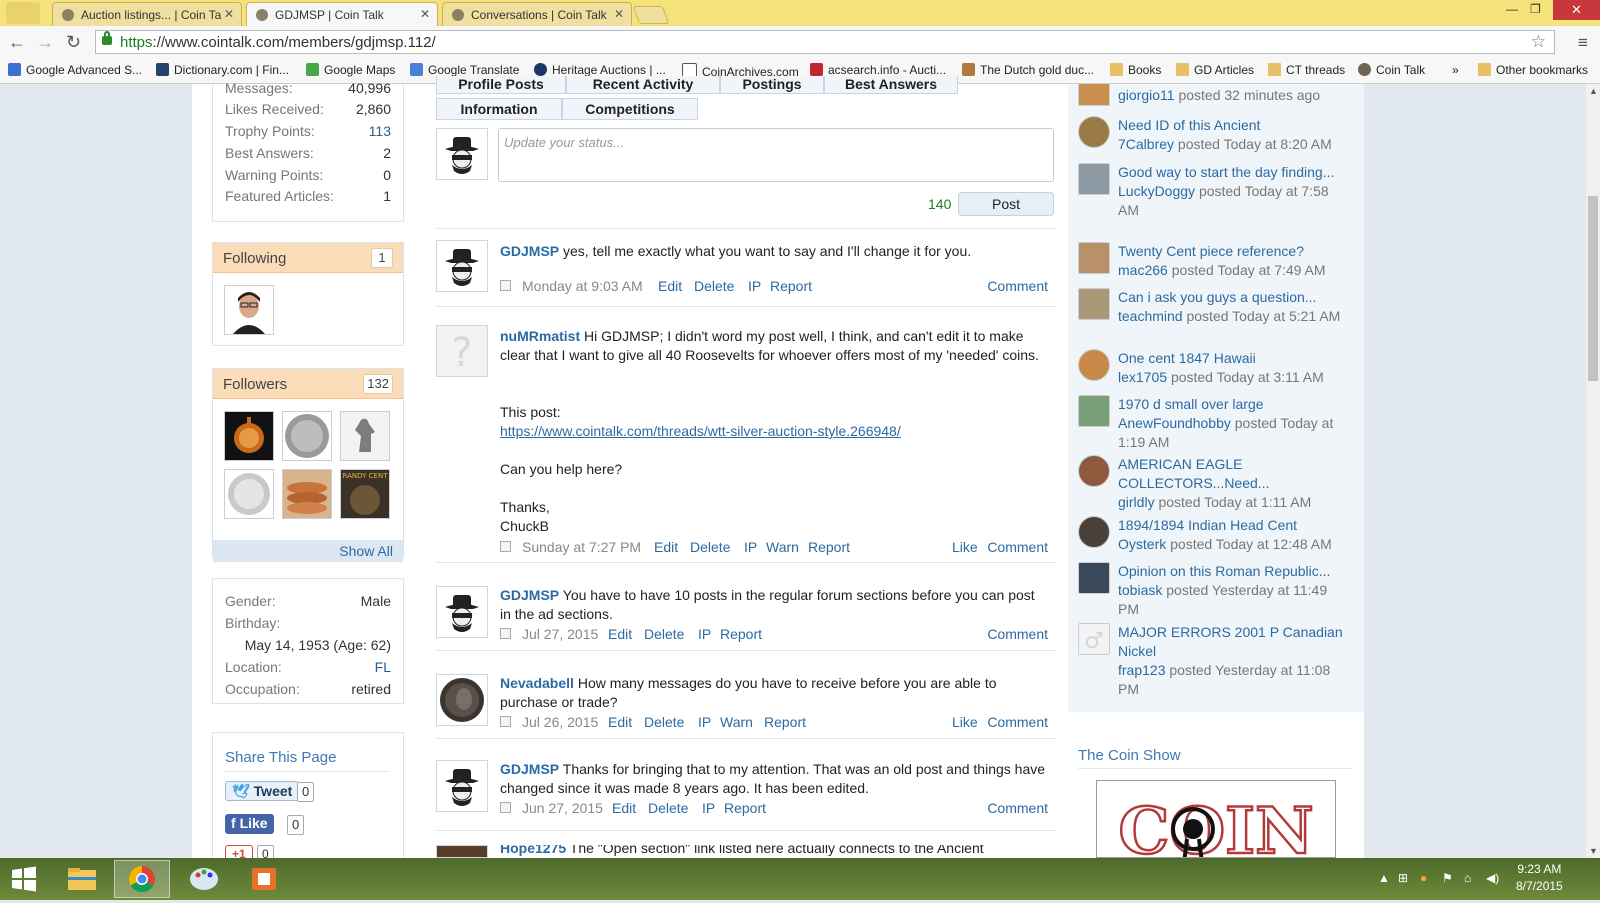 This screenshot has width=1600, height=903. I want to click on coin-show-banner: COIN, so click(1216, 819).